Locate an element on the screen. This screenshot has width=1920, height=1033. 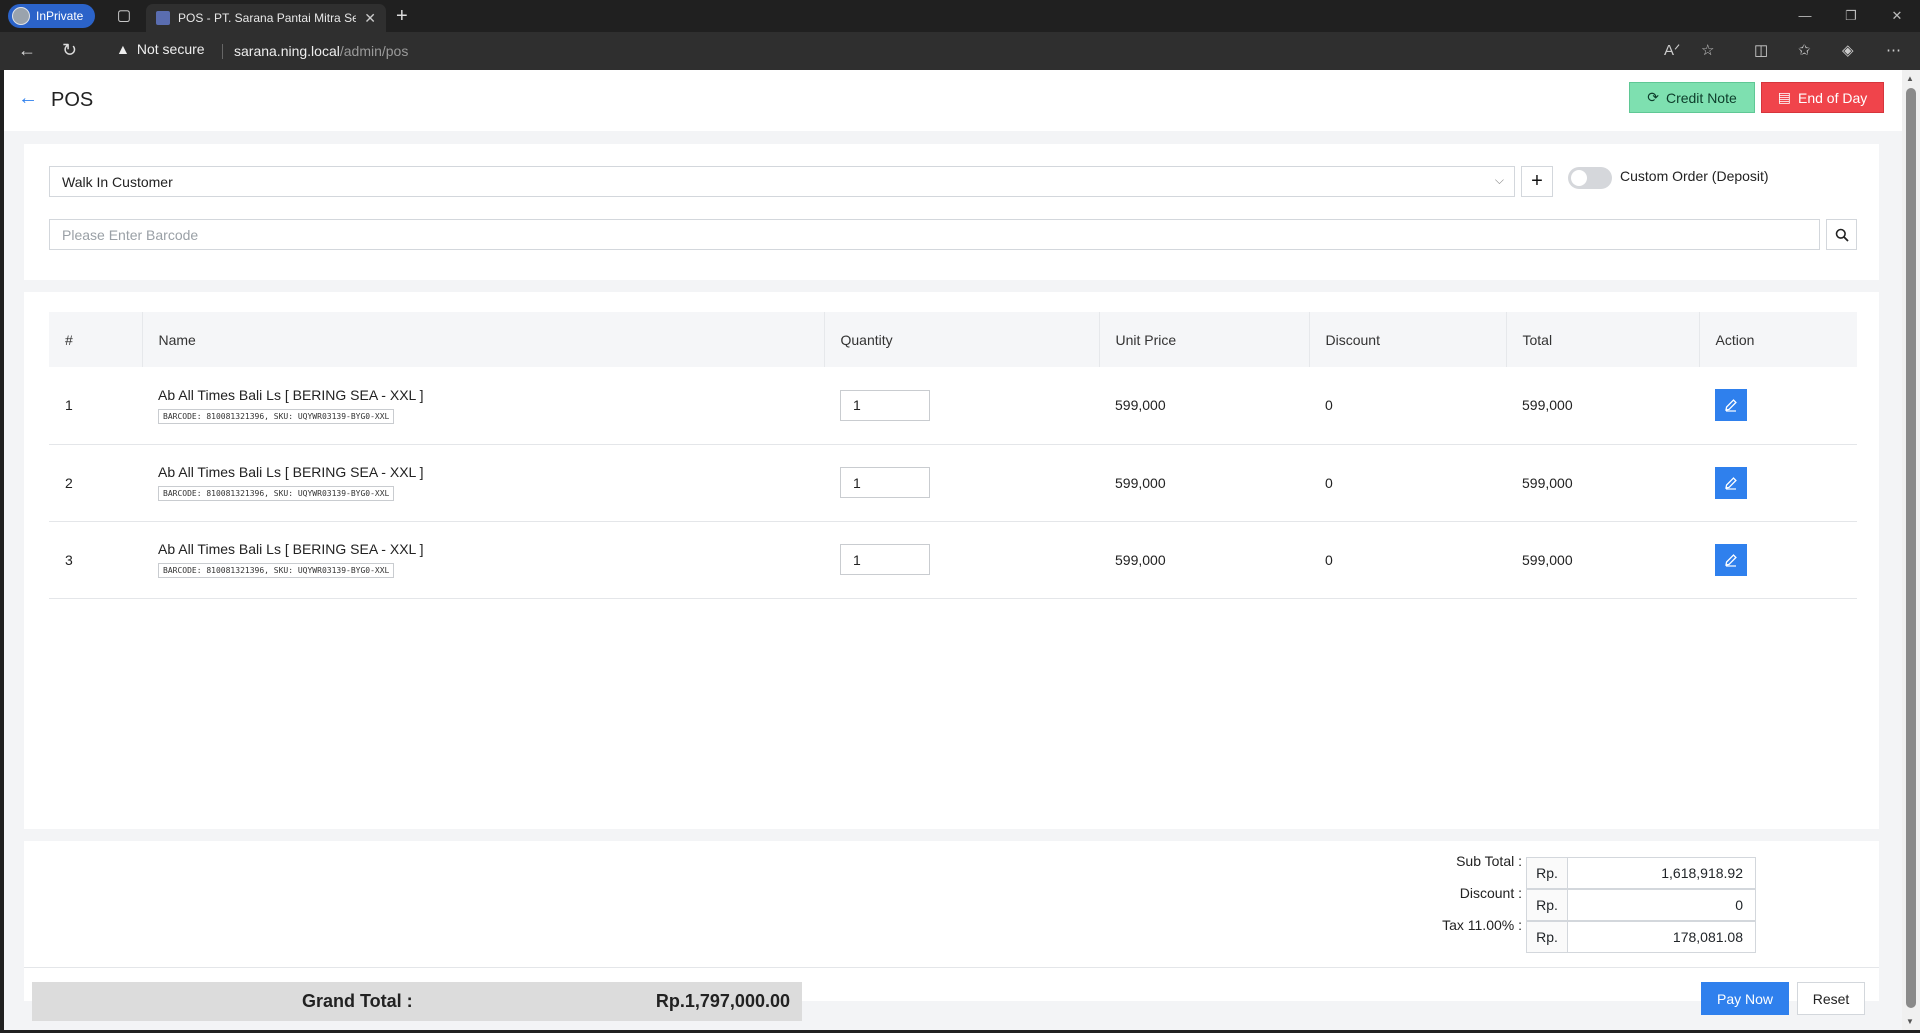
close-window-icon: ✕ is located at coordinates (1897, 16).